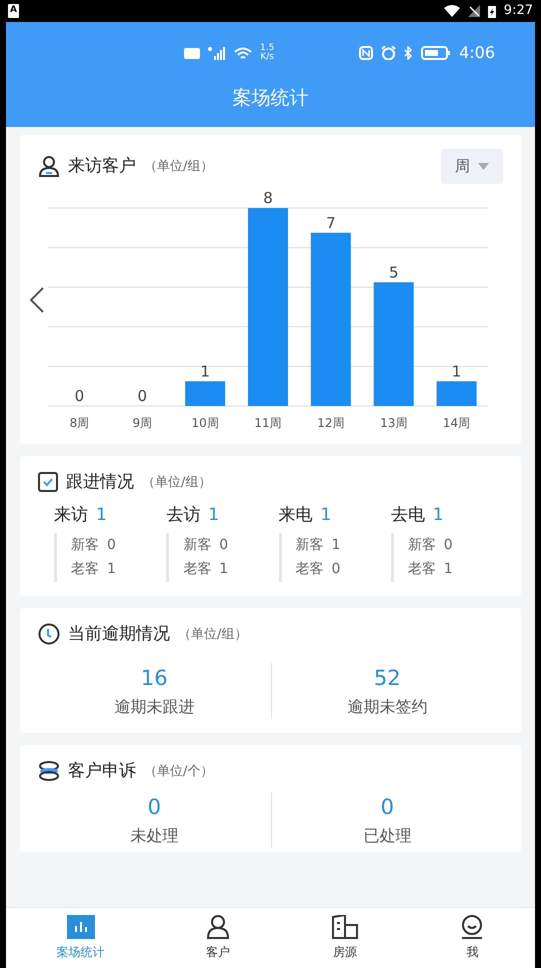 This screenshot has height=968, width=541. What do you see at coordinates (483, 166) in the screenshot?
I see `caret-icon` at bounding box center [483, 166].